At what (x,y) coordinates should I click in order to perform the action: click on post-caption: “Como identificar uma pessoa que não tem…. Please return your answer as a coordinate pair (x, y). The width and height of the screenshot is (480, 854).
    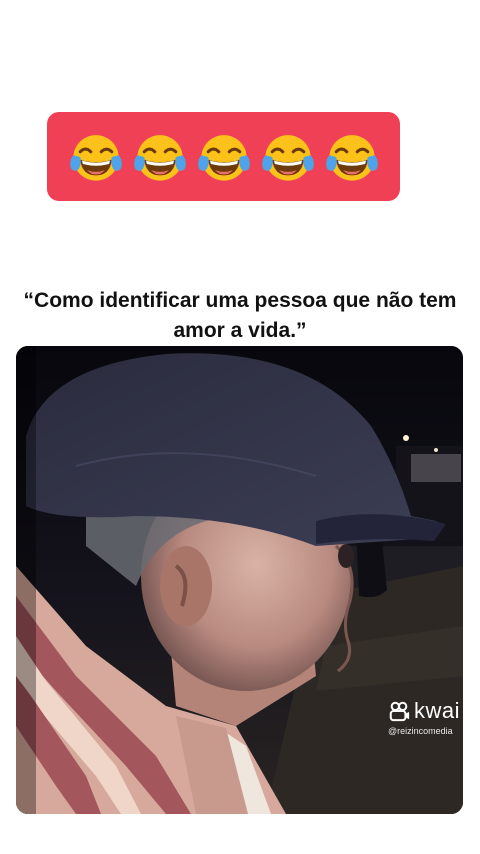
    Looking at the image, I should click on (240, 315).